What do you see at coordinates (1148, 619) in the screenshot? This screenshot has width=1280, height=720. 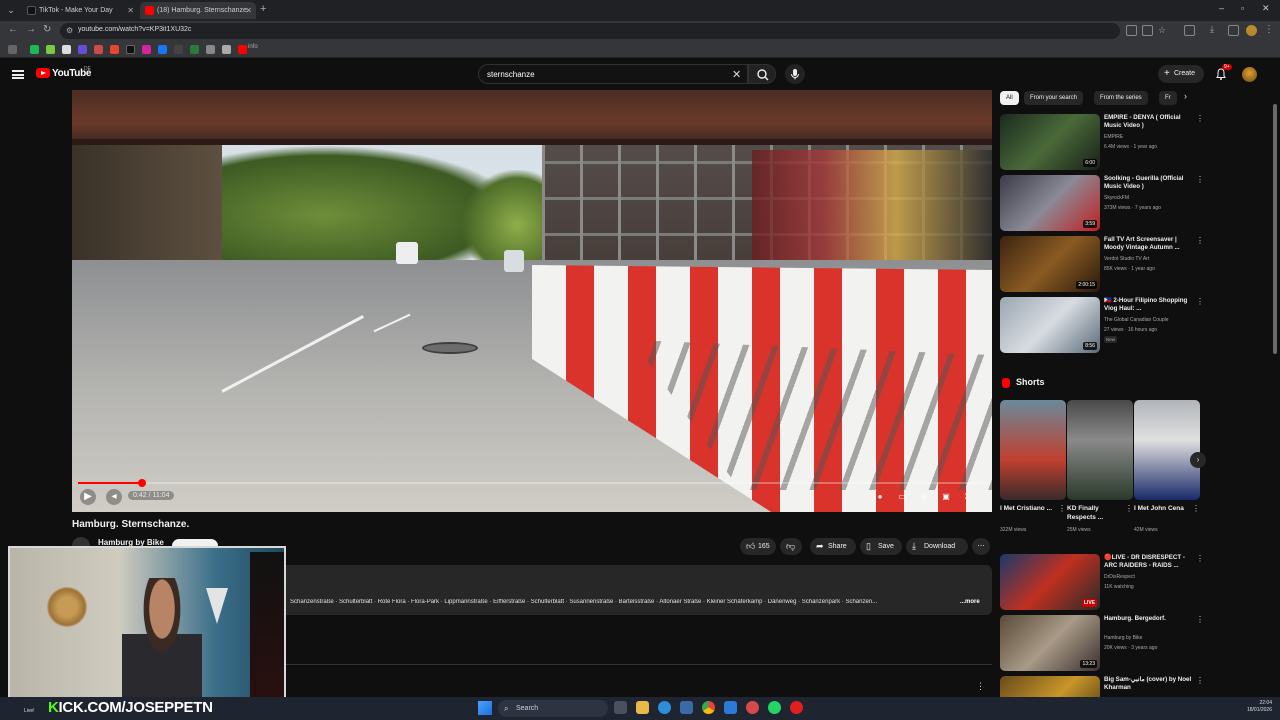 I see `rec-title: Hamburg. Bergedorf.` at bounding box center [1148, 619].